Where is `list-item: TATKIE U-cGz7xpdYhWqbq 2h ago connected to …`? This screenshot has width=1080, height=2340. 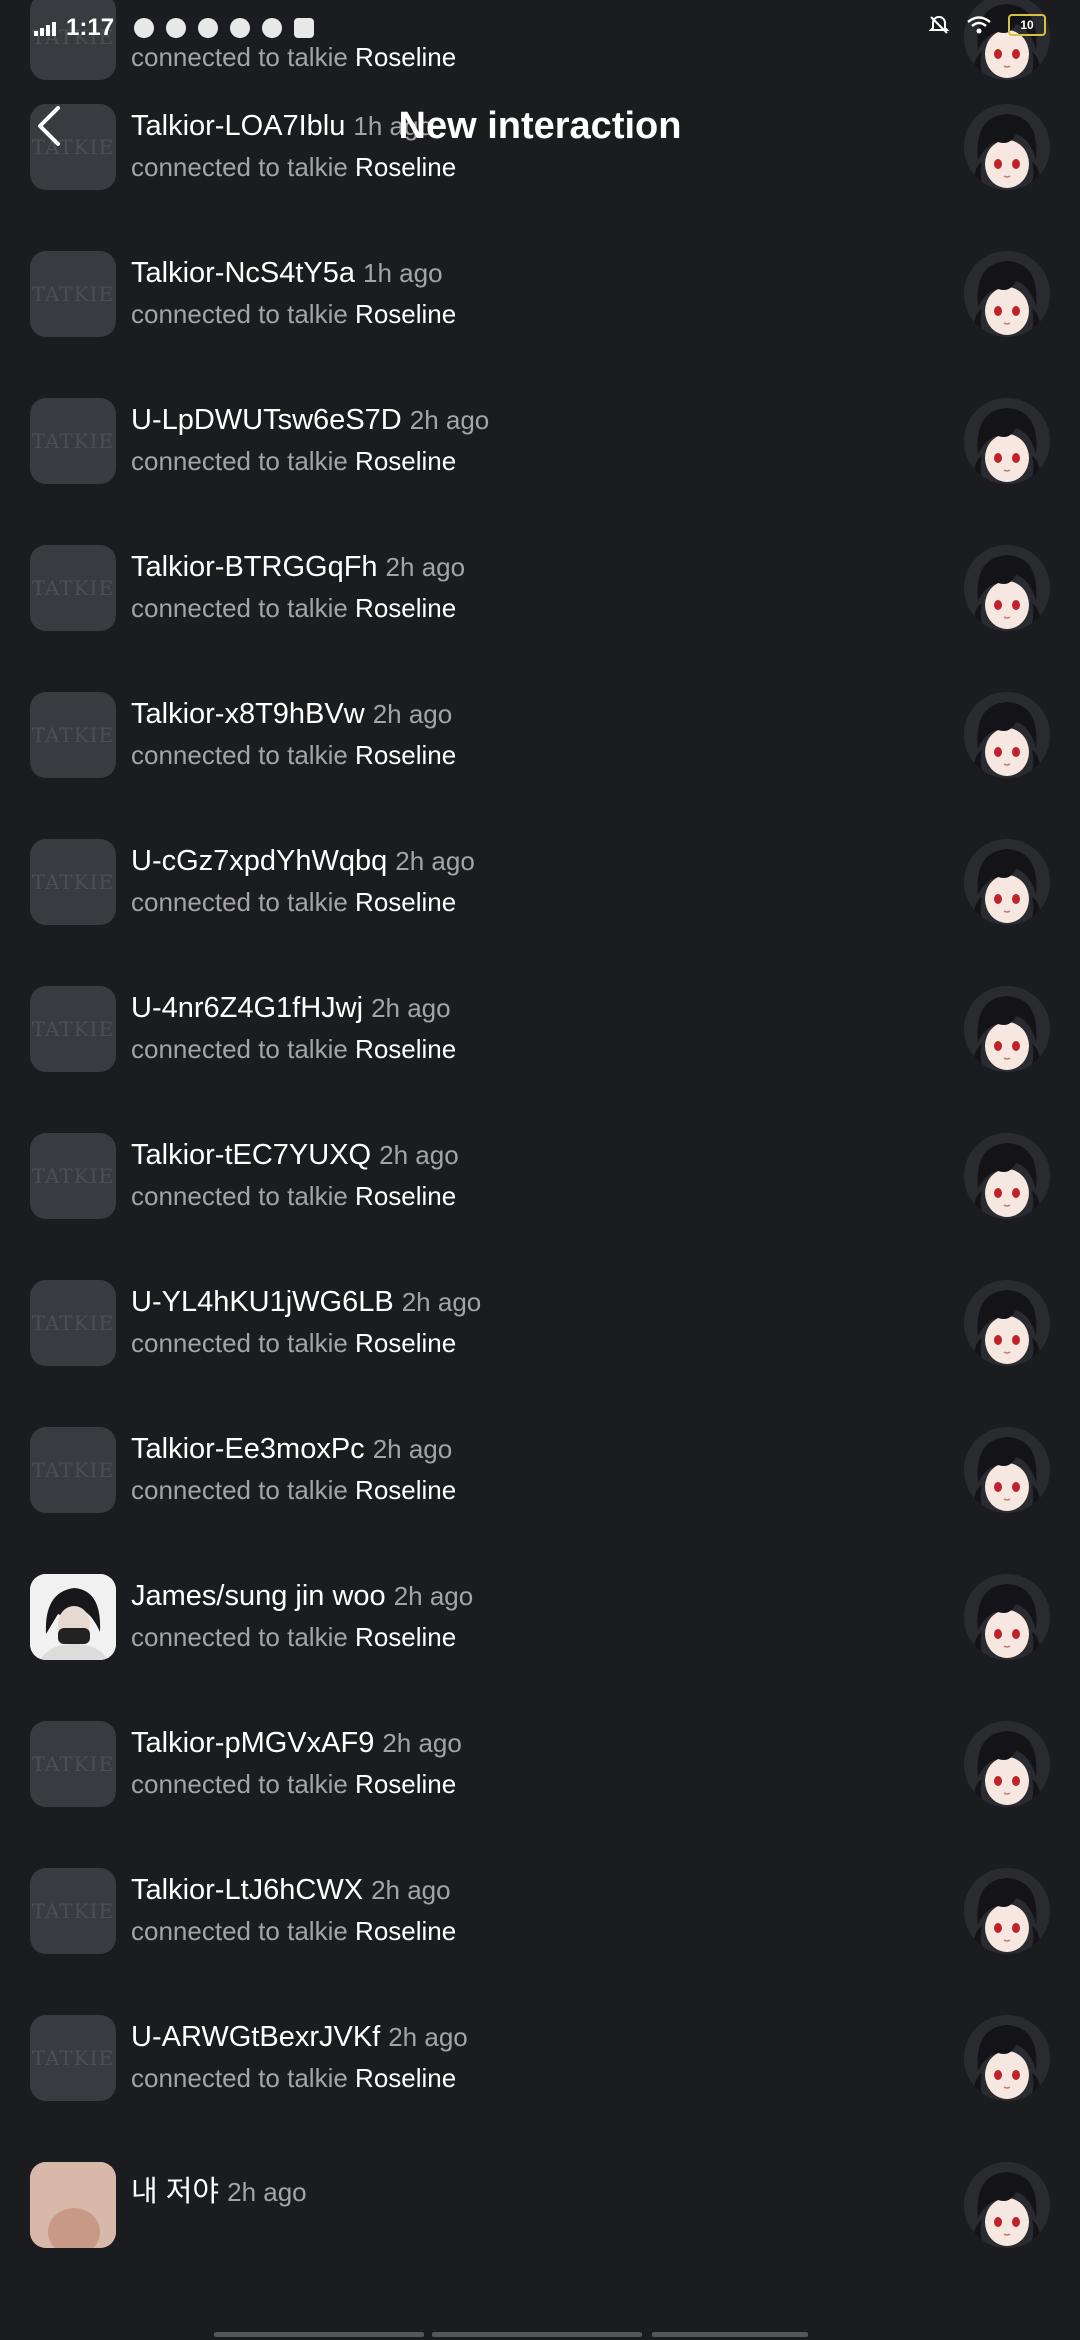 list-item: TATKIE U-cGz7xpdYhWqbq 2h ago connected to … is located at coordinates (540, 868).